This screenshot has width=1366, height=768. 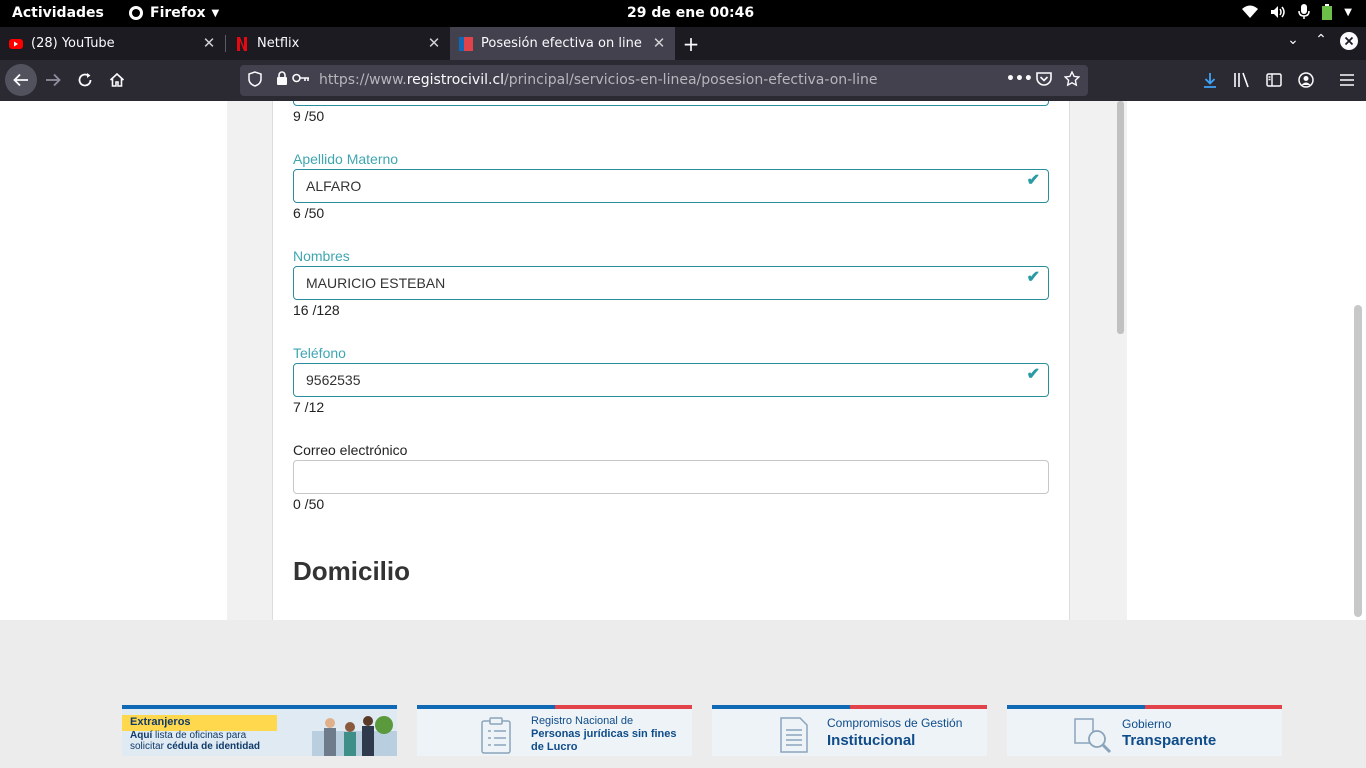 I want to click on caret-down-icon: ▼, so click(x=215, y=13).